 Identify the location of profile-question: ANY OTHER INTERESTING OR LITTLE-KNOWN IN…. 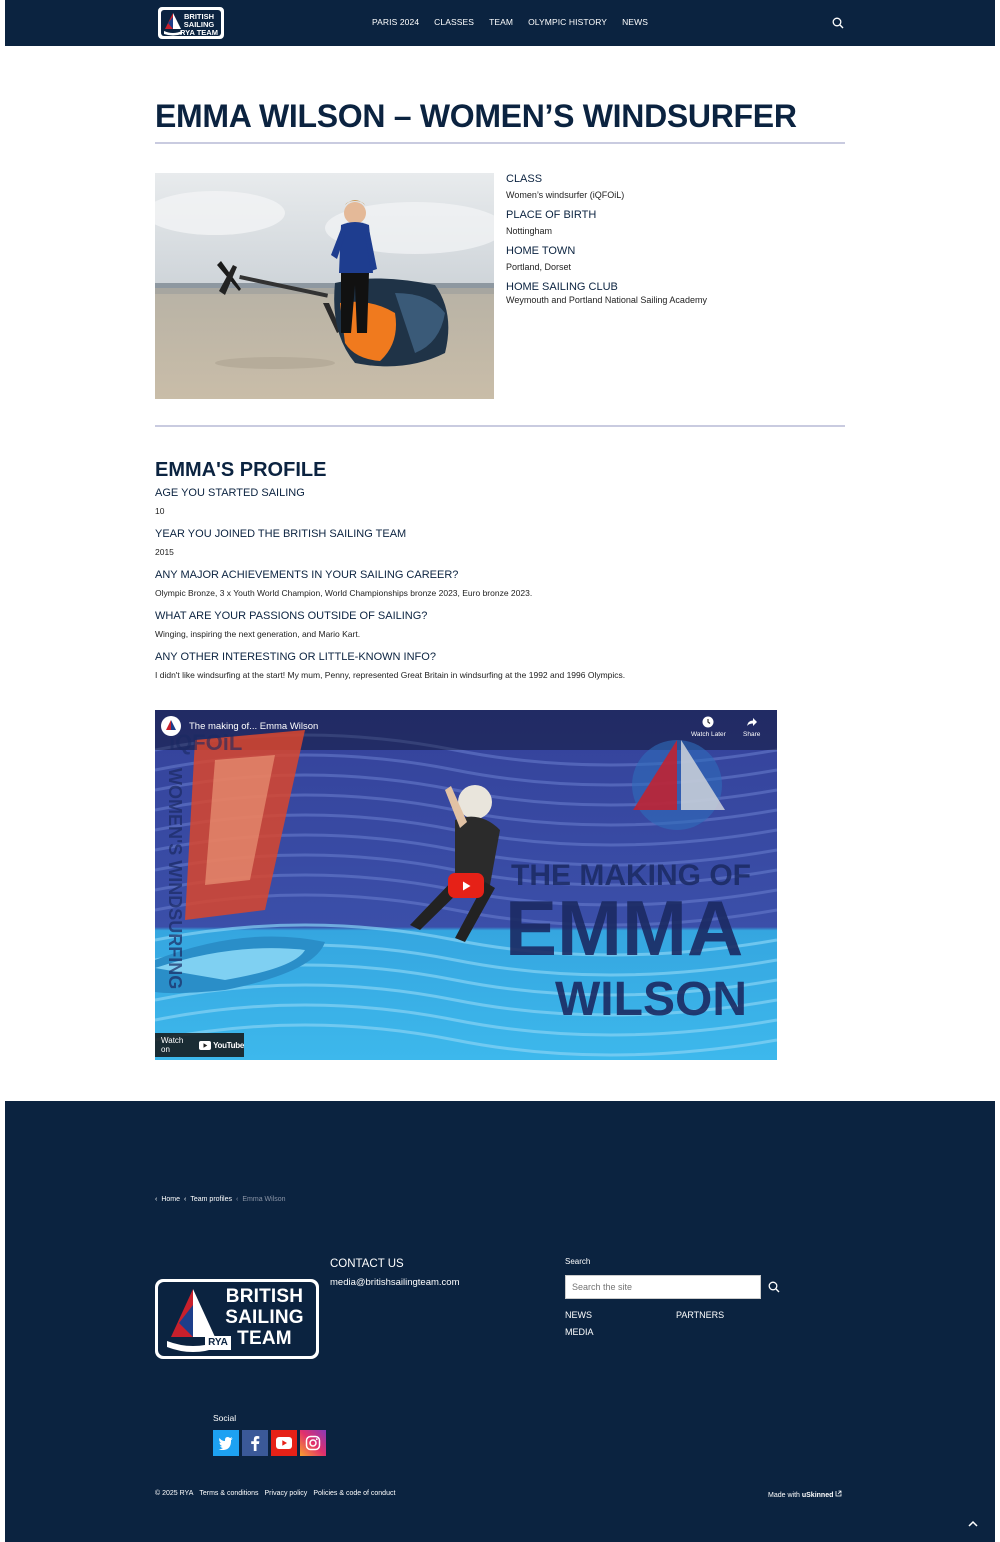
(295, 657).